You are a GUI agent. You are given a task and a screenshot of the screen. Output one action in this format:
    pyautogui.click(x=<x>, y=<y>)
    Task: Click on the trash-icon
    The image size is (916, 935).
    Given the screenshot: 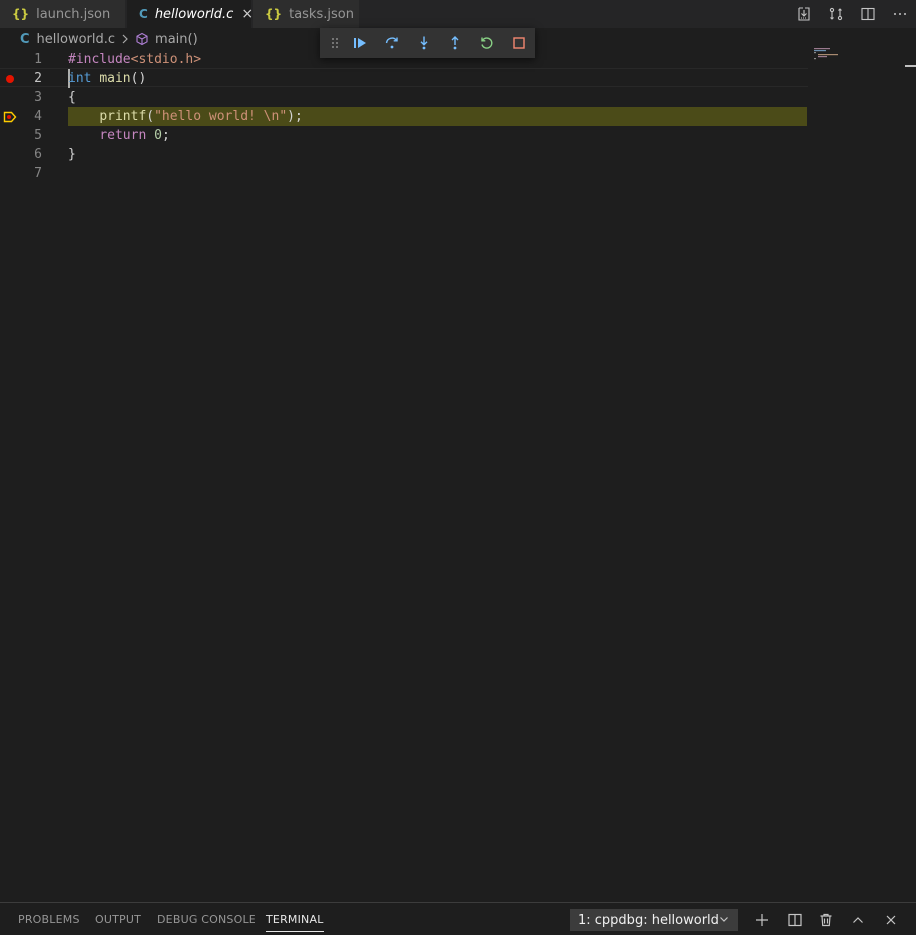 What is the action you would take?
    pyautogui.click(x=826, y=920)
    